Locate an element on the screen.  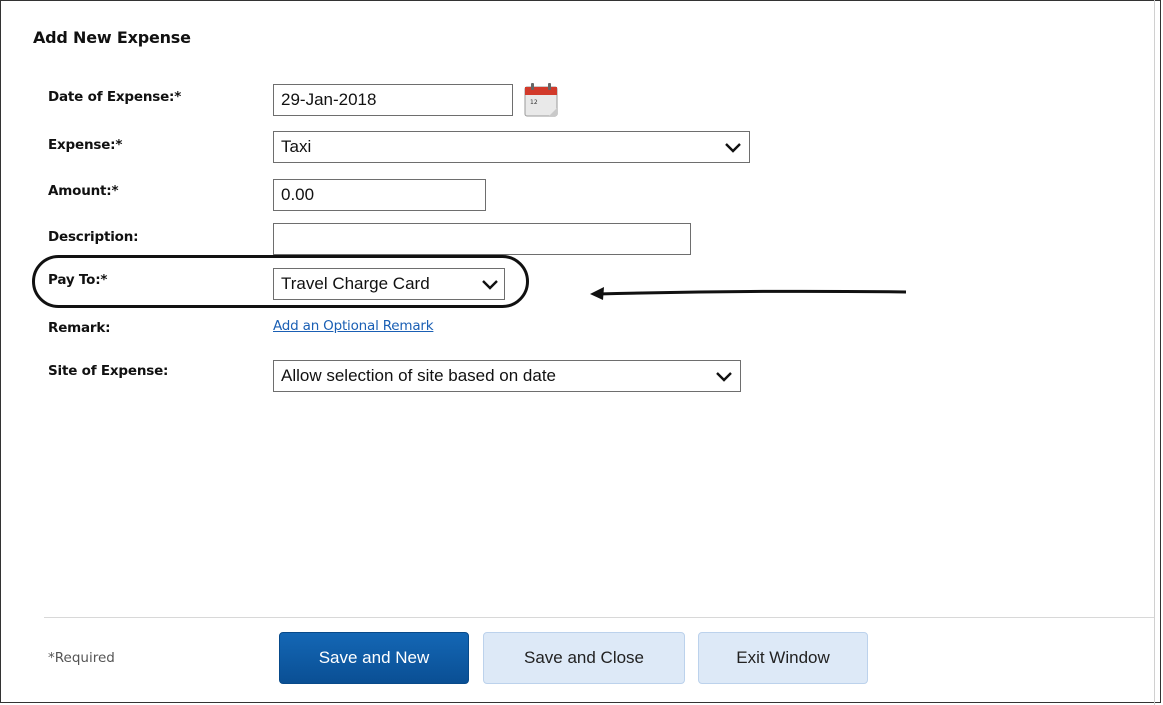
site-select-value: Allow selection of site based on date is located at coordinates (419, 375).